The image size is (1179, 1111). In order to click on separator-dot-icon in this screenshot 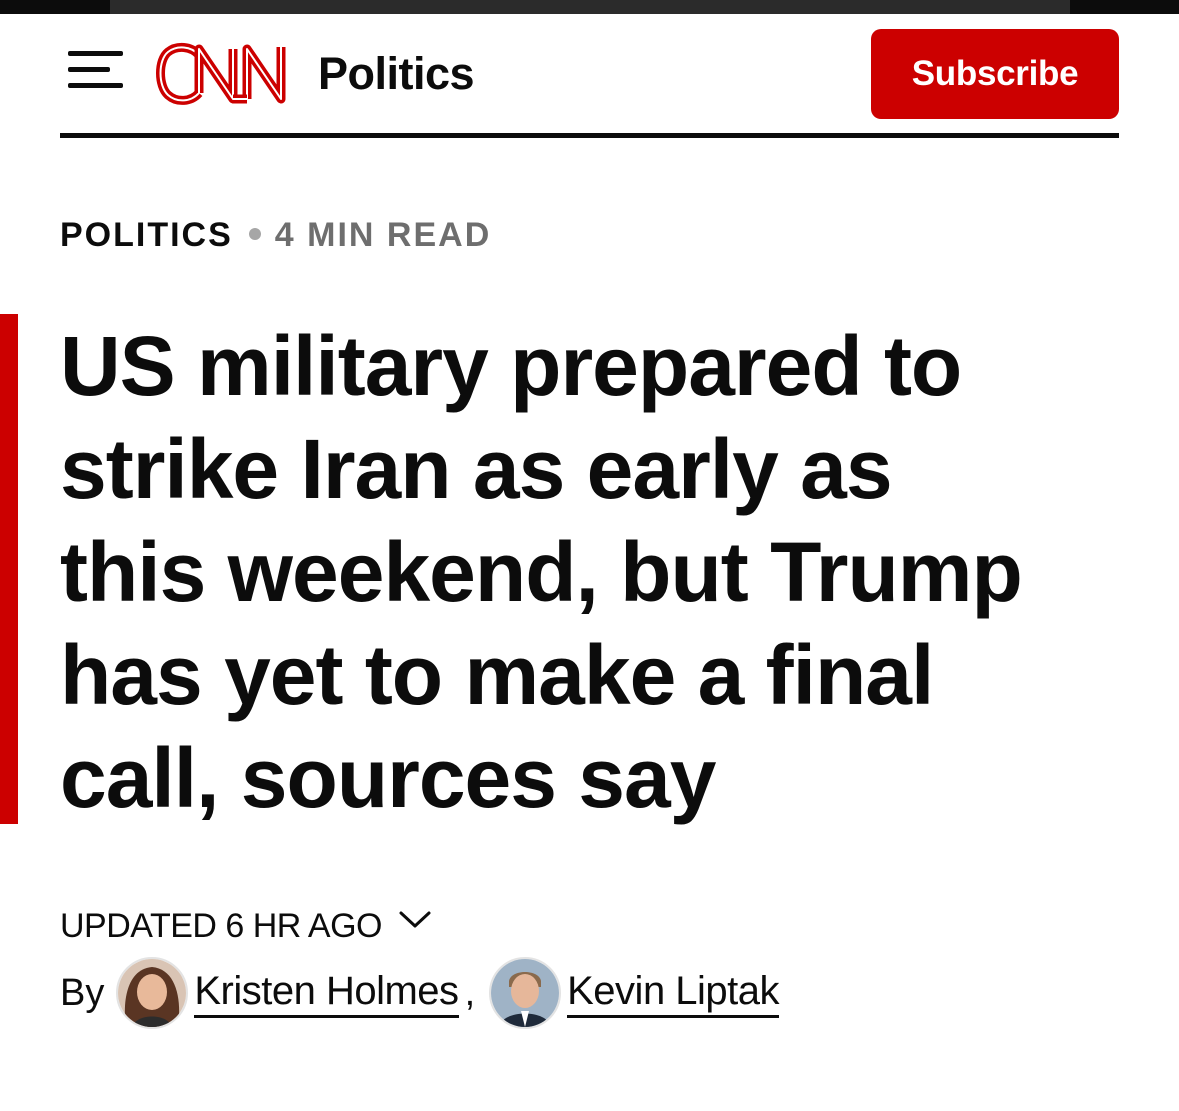, I will do `click(254, 234)`.